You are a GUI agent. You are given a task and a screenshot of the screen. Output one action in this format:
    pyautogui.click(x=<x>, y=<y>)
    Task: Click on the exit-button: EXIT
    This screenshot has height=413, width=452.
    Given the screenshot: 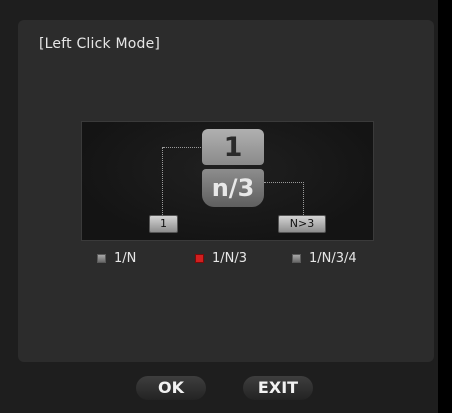 What is the action you would take?
    pyautogui.click(x=278, y=388)
    